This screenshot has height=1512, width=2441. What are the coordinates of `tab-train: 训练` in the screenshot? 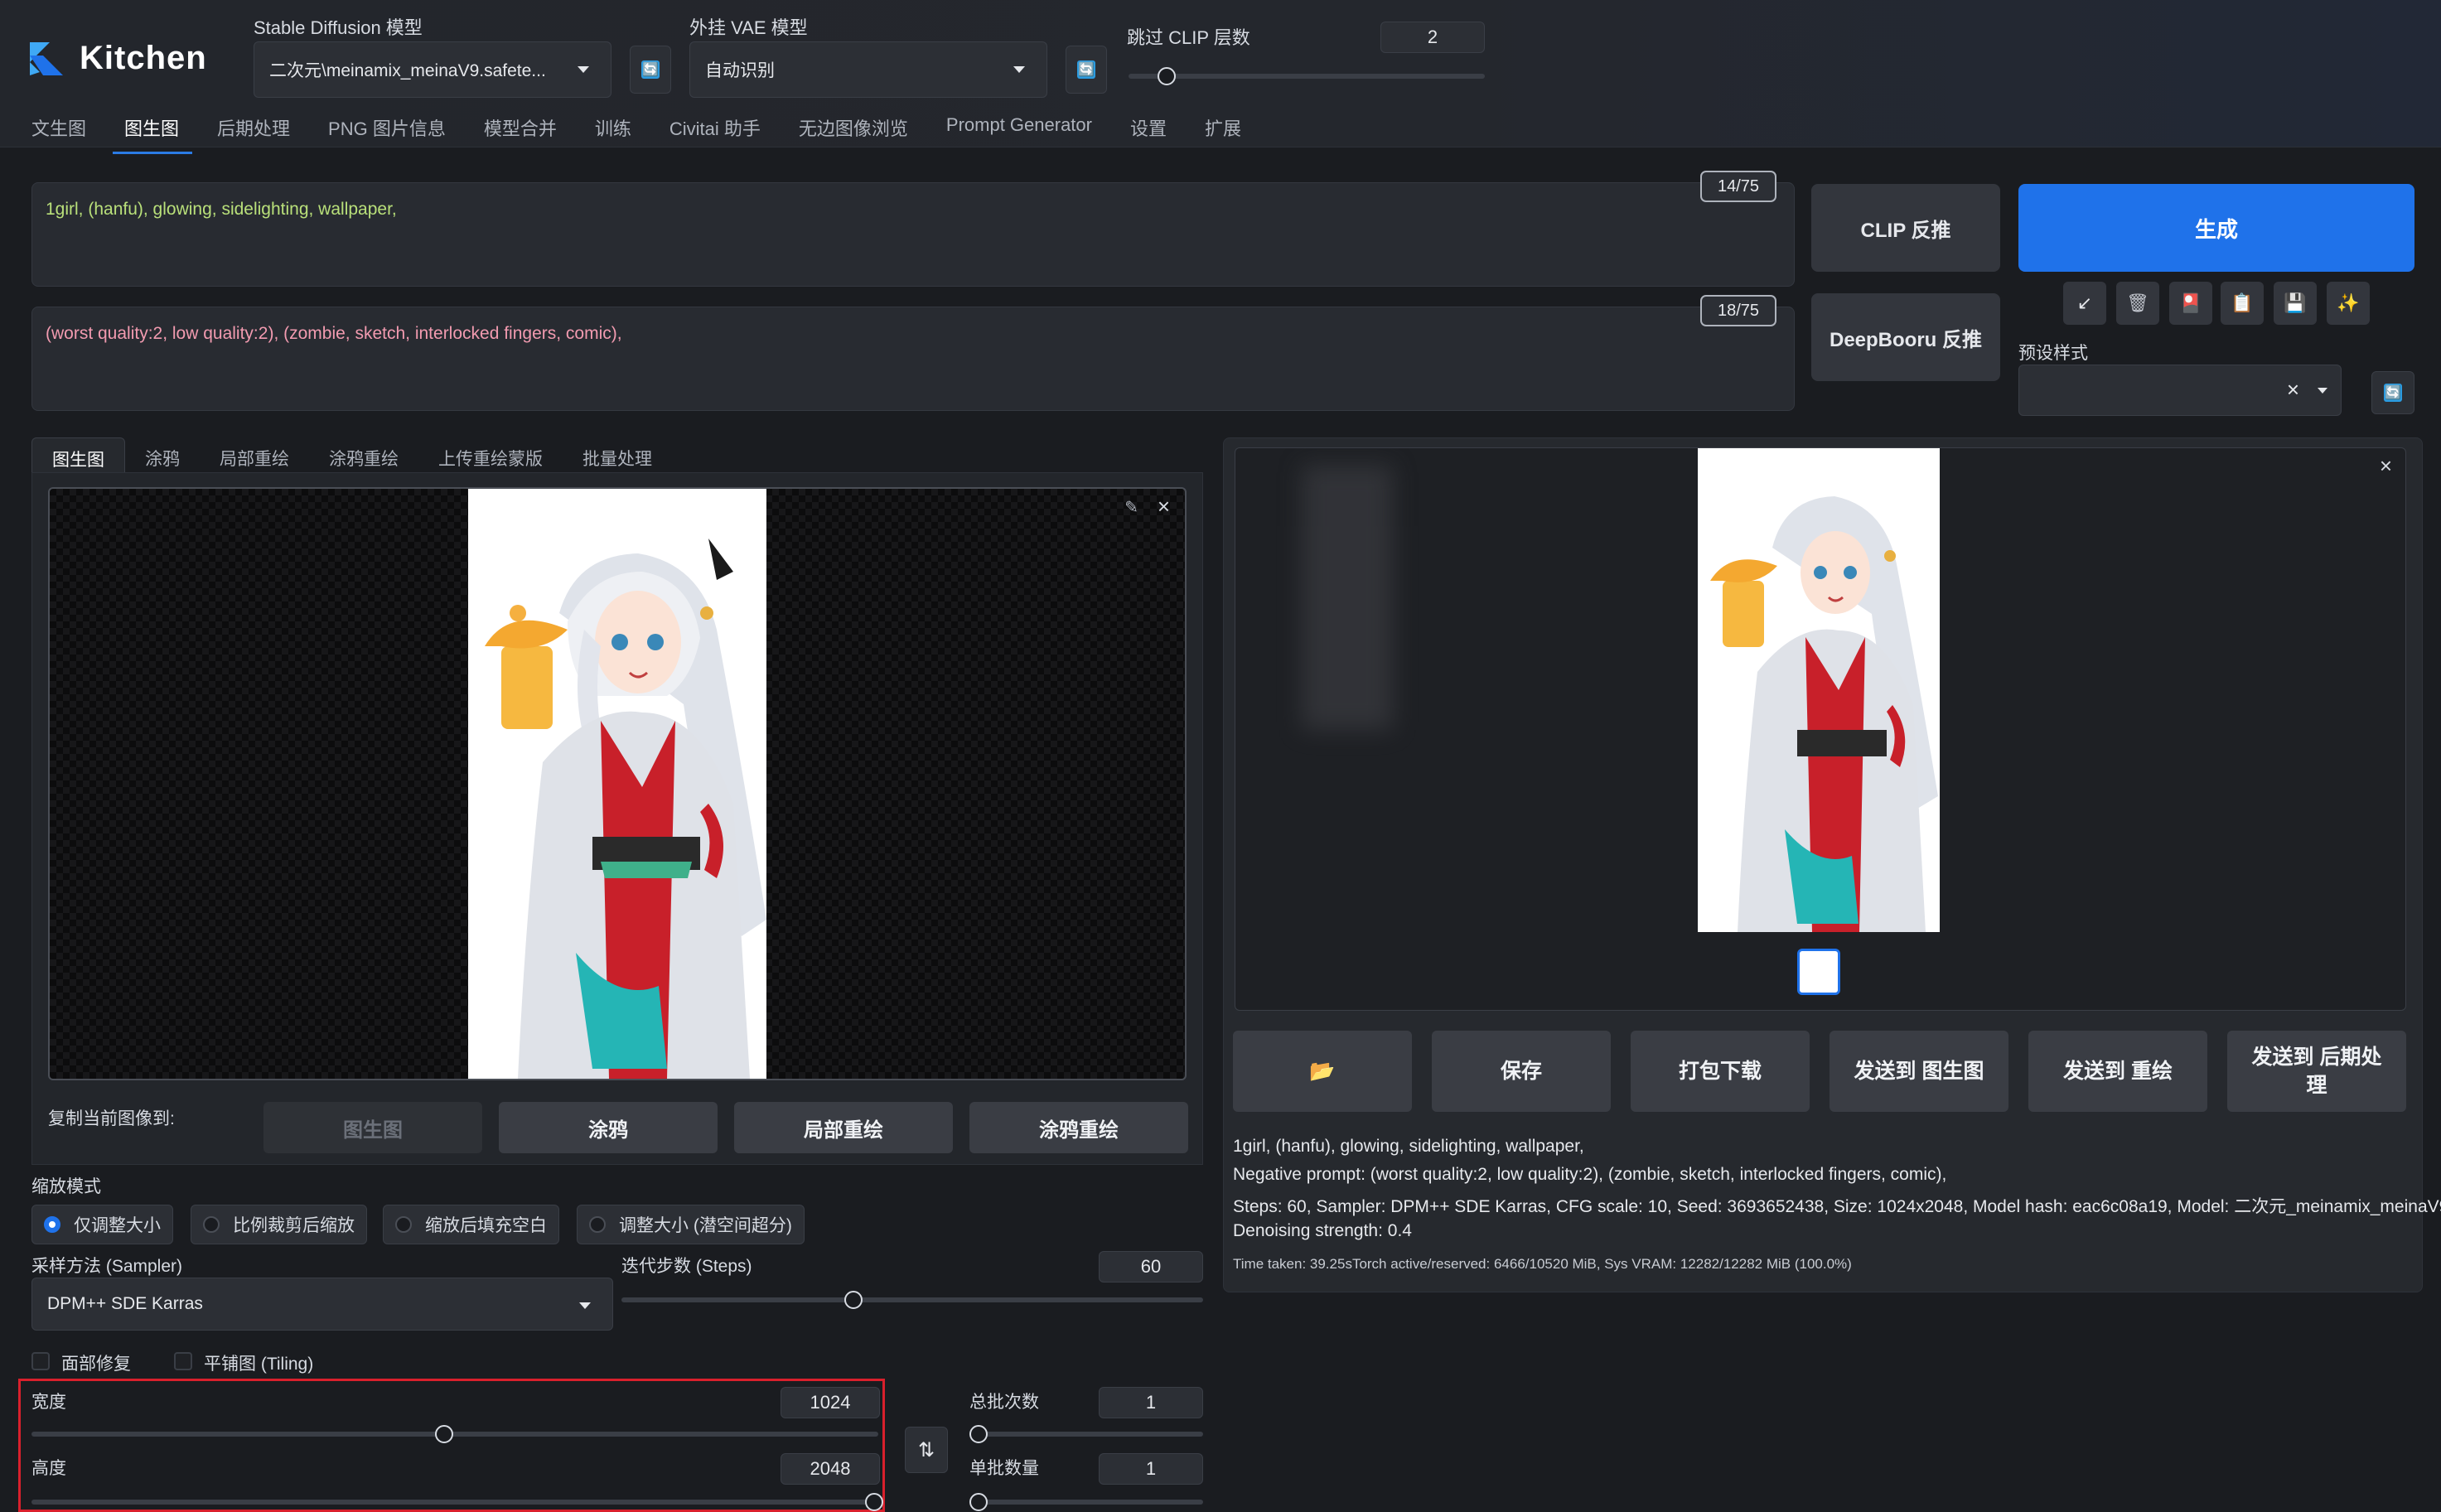 It's located at (623, 131).